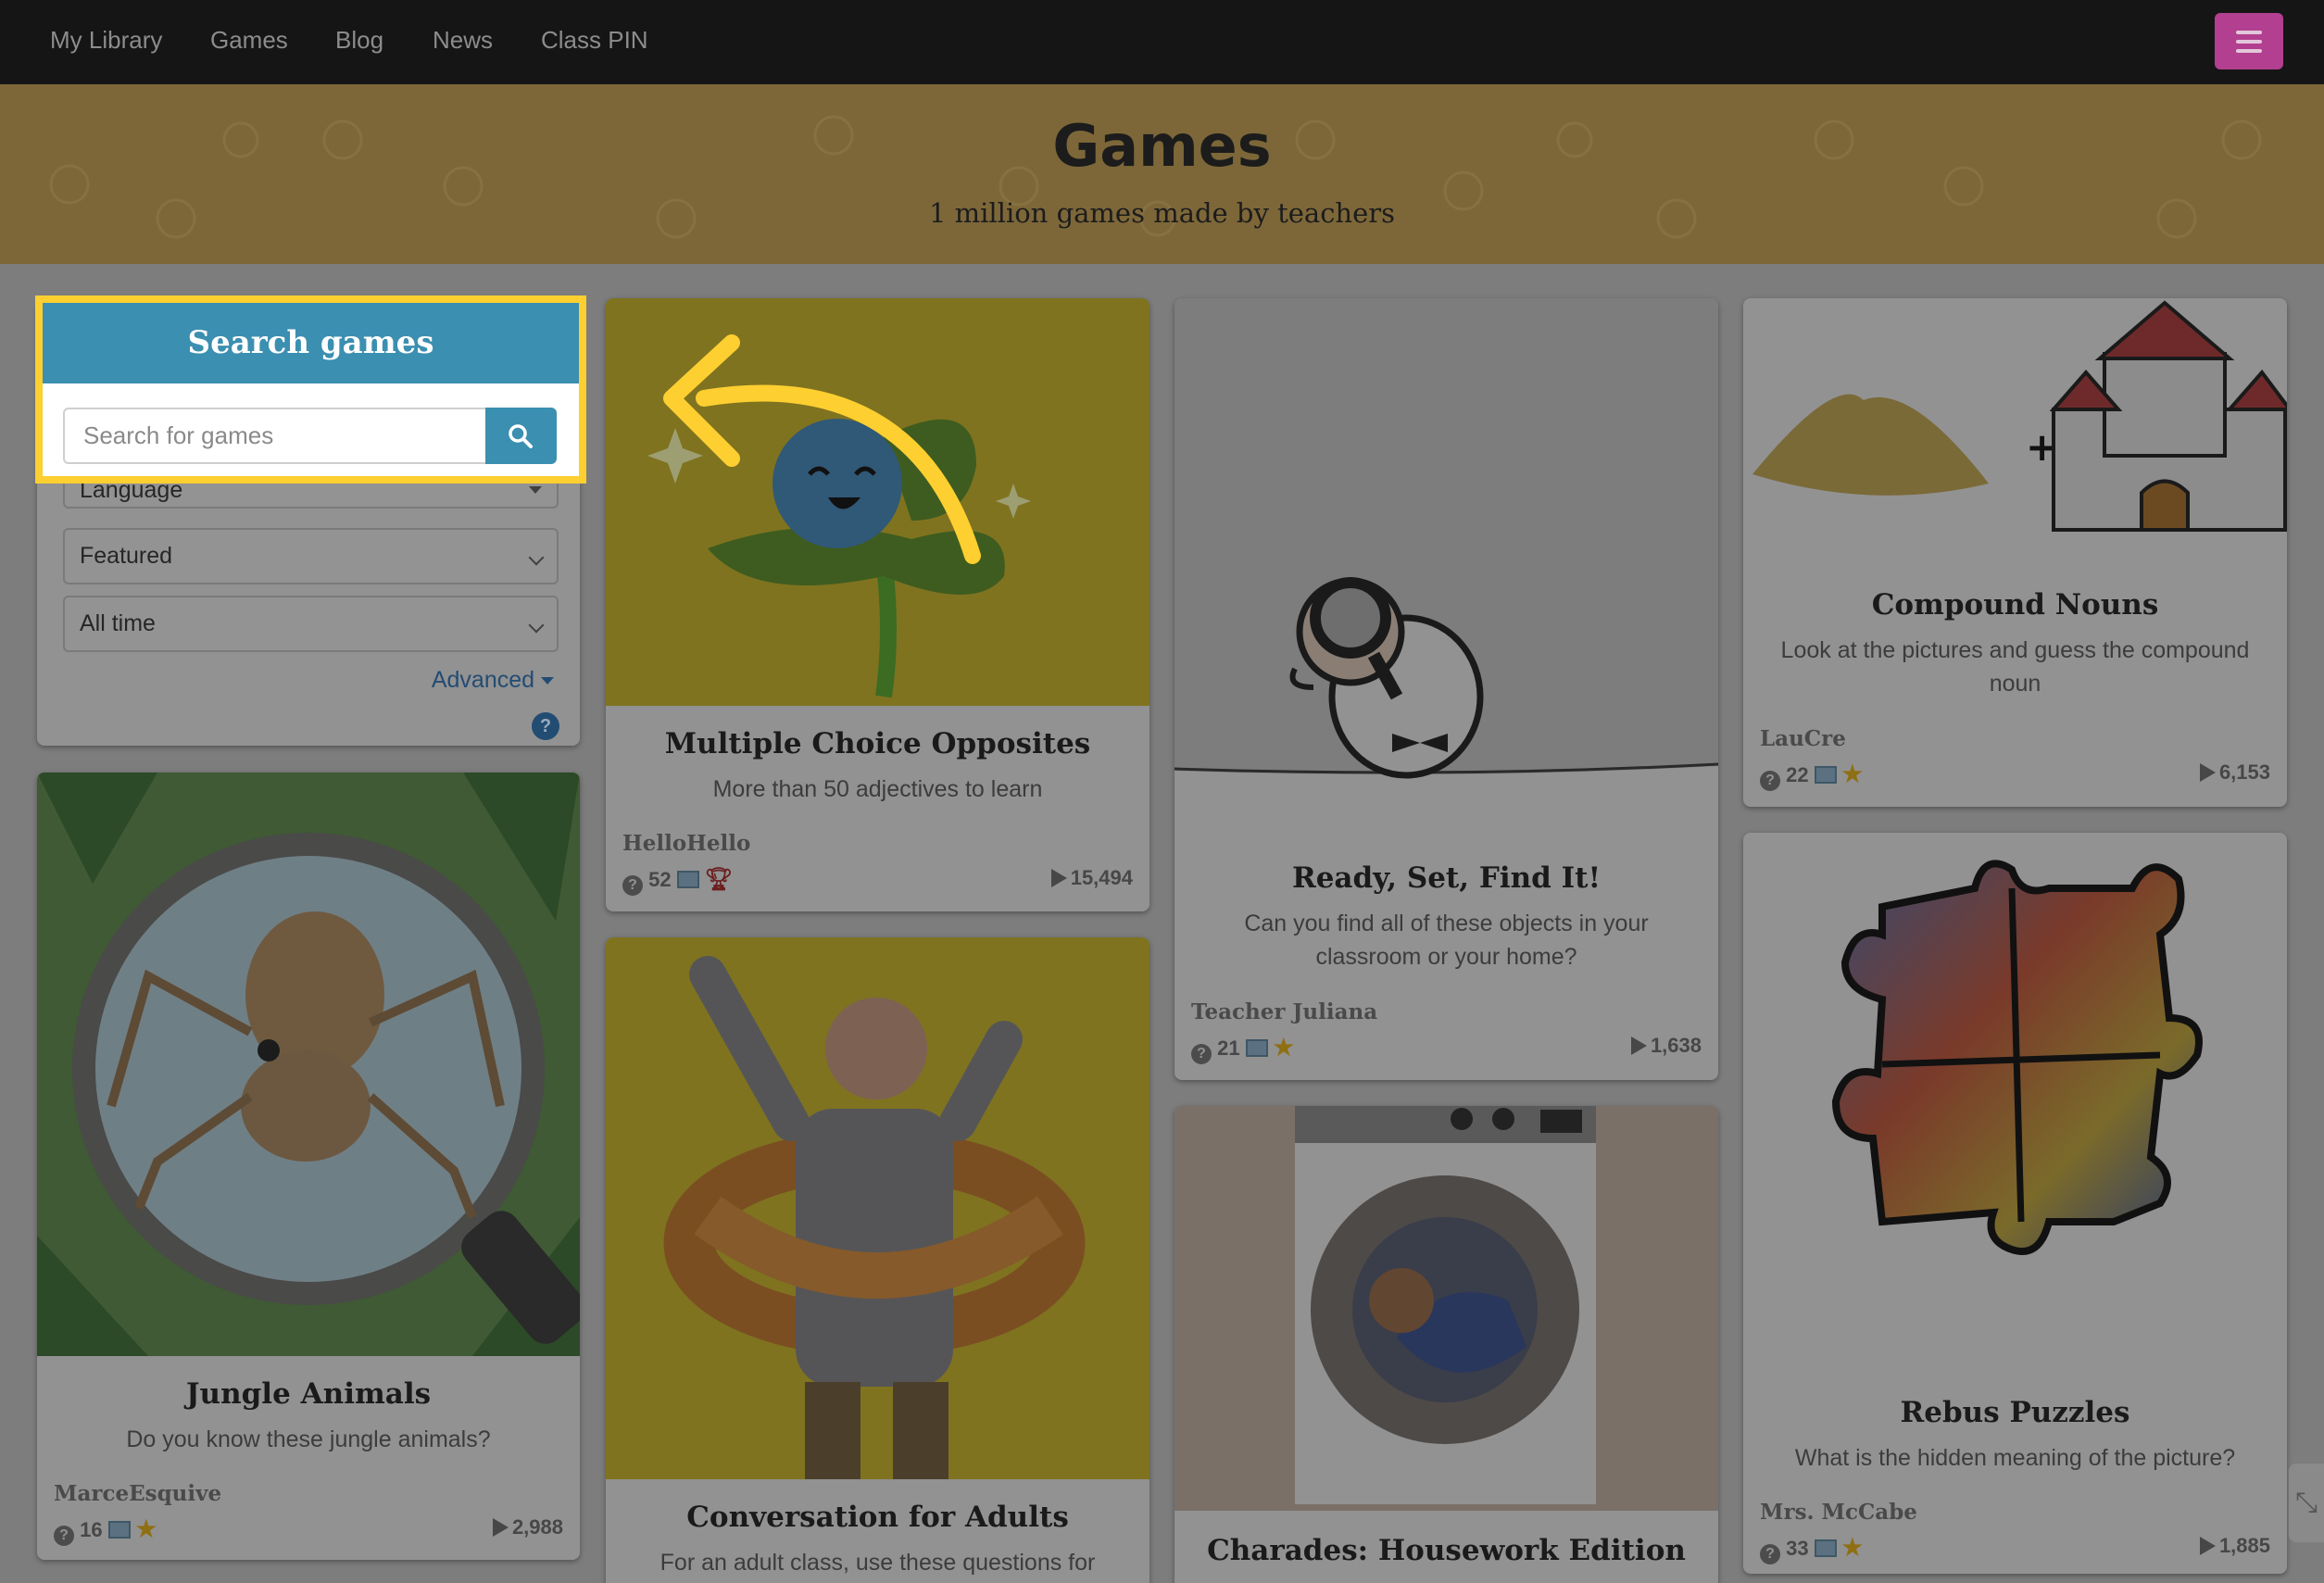 The height and width of the screenshot is (1583, 2324). What do you see at coordinates (92, 1529) in the screenshot?
I see `question-count: 16` at bounding box center [92, 1529].